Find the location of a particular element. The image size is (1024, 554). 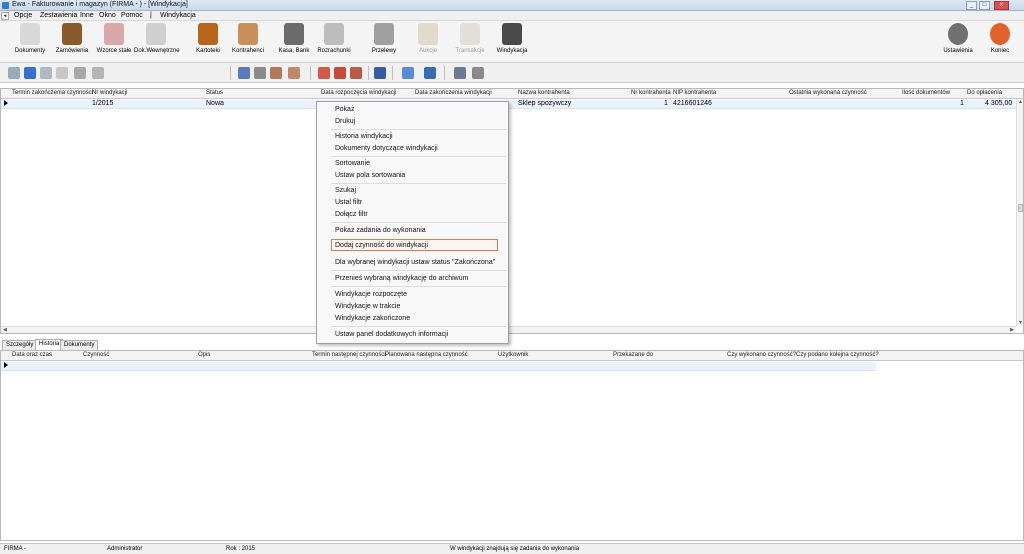

power-icon is located at coordinates (1000, 34).